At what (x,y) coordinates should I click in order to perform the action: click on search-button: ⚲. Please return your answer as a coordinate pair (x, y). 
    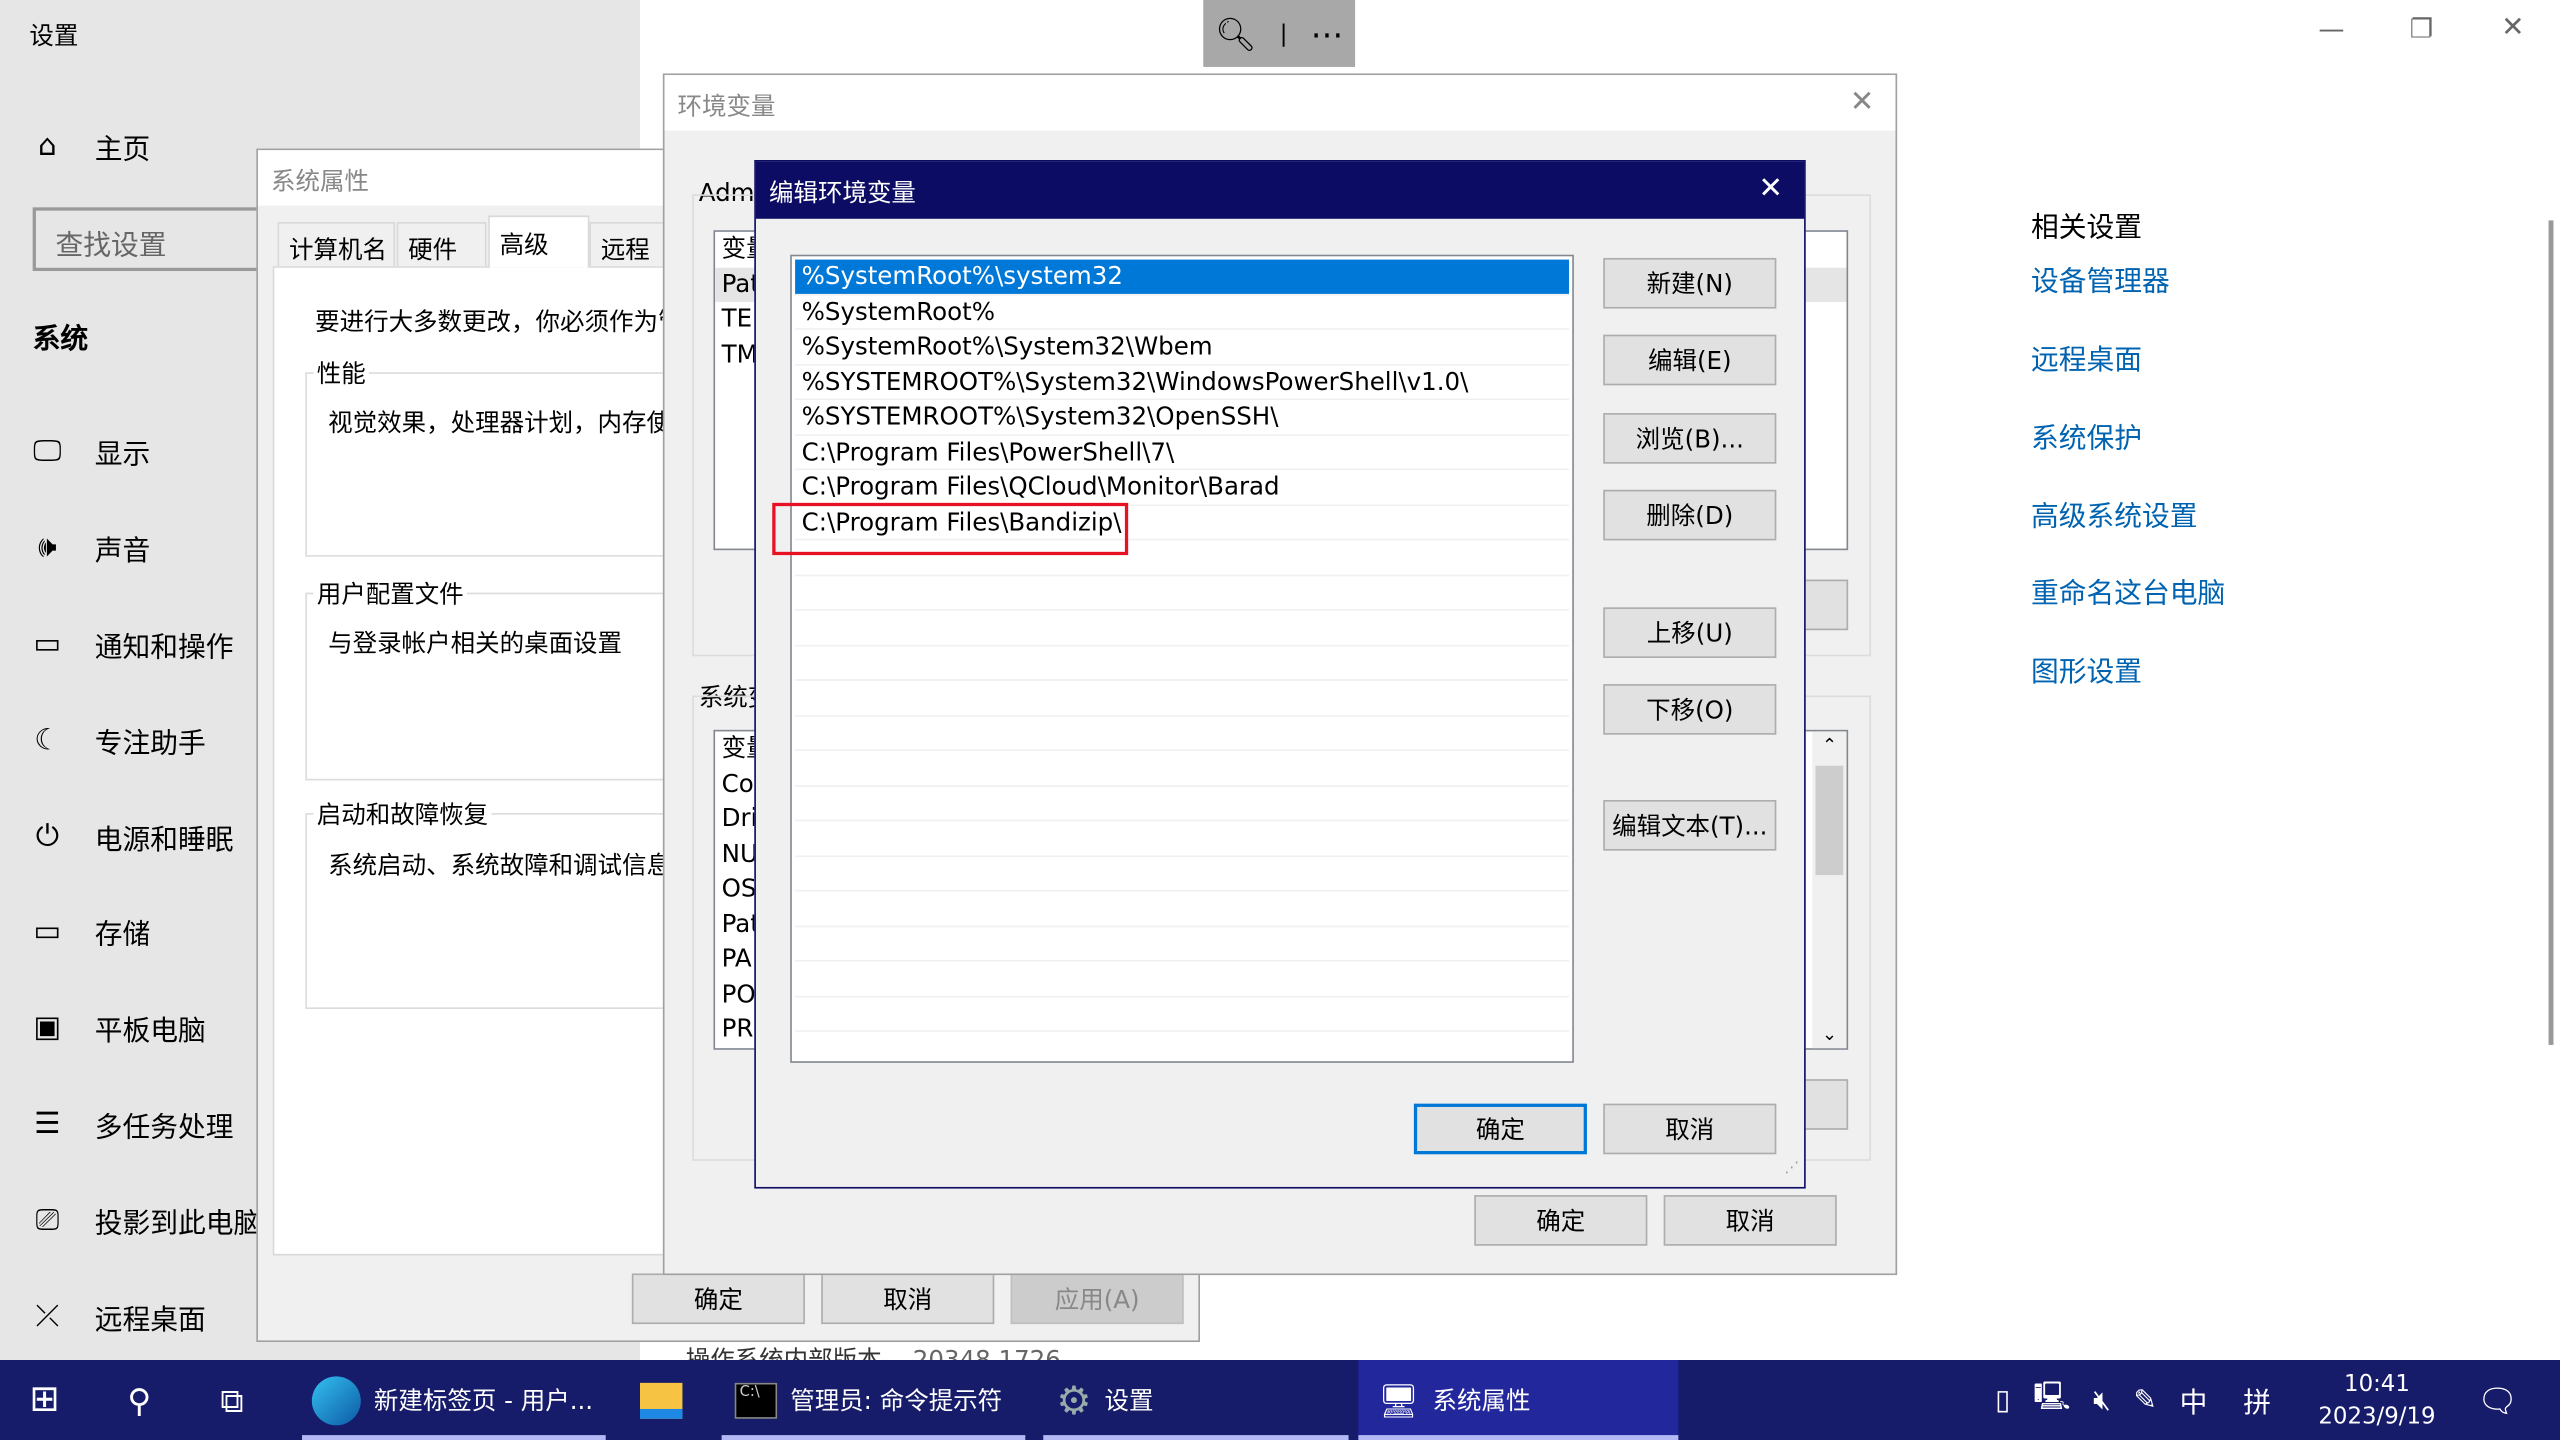
    Looking at the image, I should click on (139, 1400).